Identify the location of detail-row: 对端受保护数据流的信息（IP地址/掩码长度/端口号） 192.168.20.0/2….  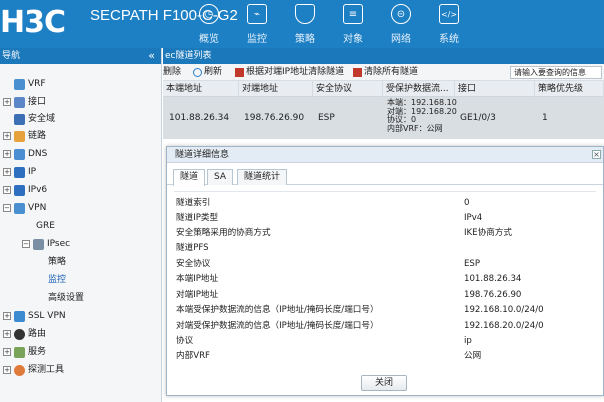
(384, 326).